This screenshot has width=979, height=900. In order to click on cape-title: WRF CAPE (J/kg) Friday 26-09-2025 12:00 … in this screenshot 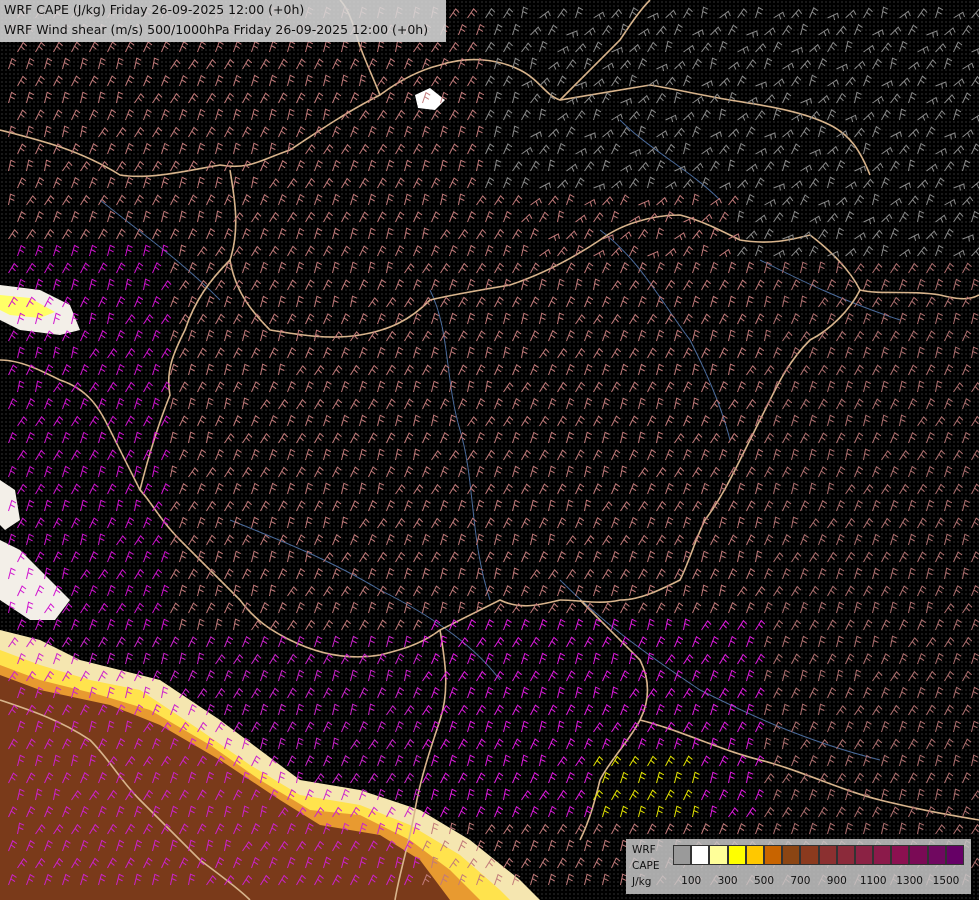, I will do `click(154, 9)`.